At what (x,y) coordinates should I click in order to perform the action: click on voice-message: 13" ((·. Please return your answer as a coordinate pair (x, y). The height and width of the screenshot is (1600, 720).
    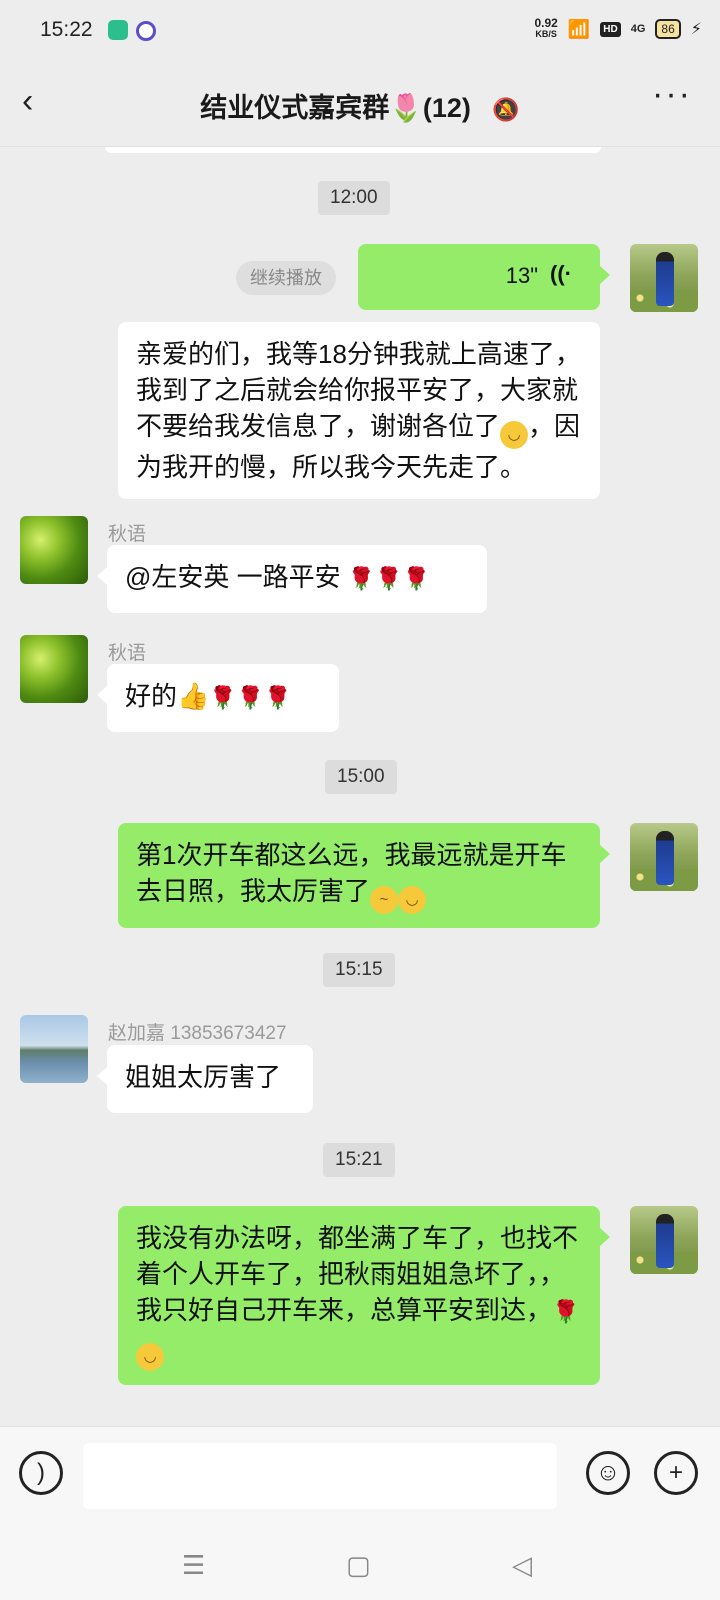
    Looking at the image, I should click on (484, 277).